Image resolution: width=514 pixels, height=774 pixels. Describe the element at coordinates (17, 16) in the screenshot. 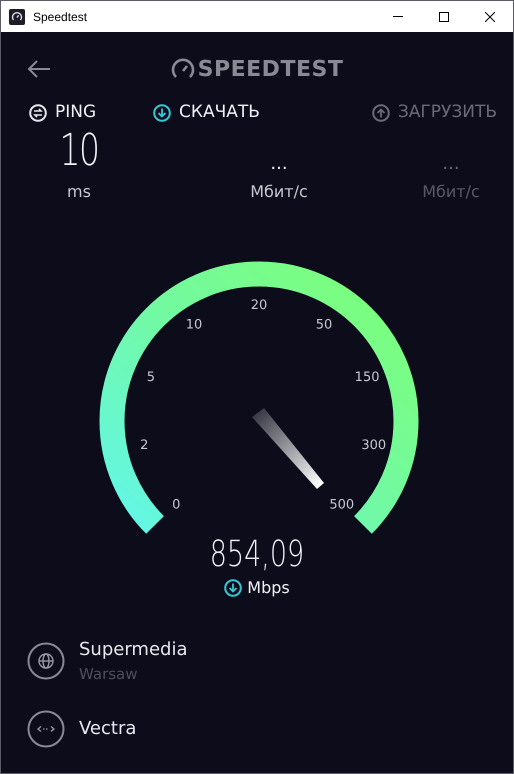

I see `gauge-icon` at that location.